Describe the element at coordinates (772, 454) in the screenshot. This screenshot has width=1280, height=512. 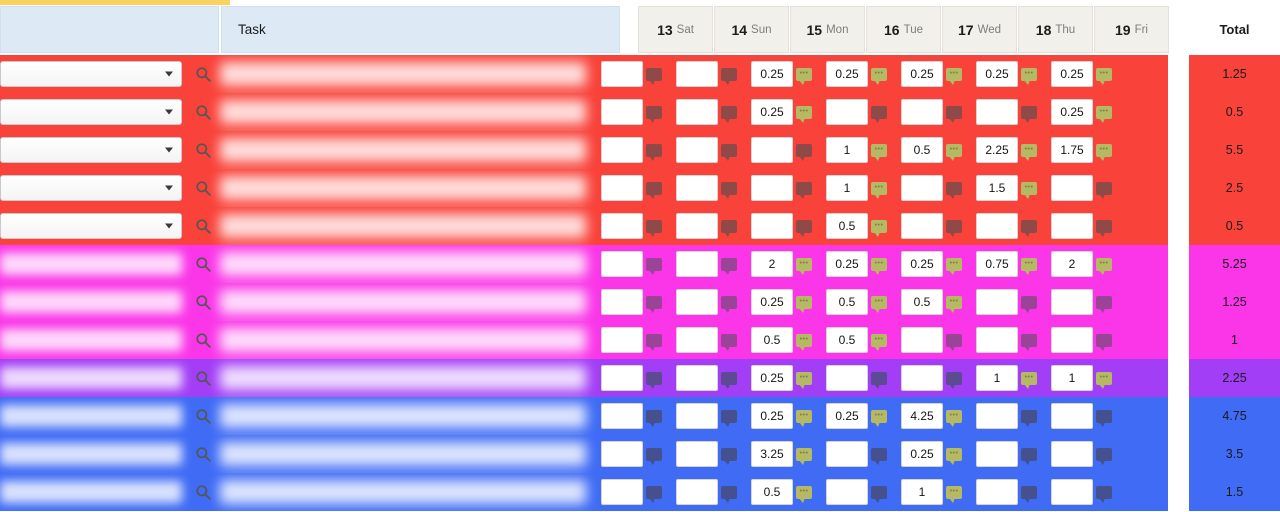
I see `hours-input: 3.25` at that location.